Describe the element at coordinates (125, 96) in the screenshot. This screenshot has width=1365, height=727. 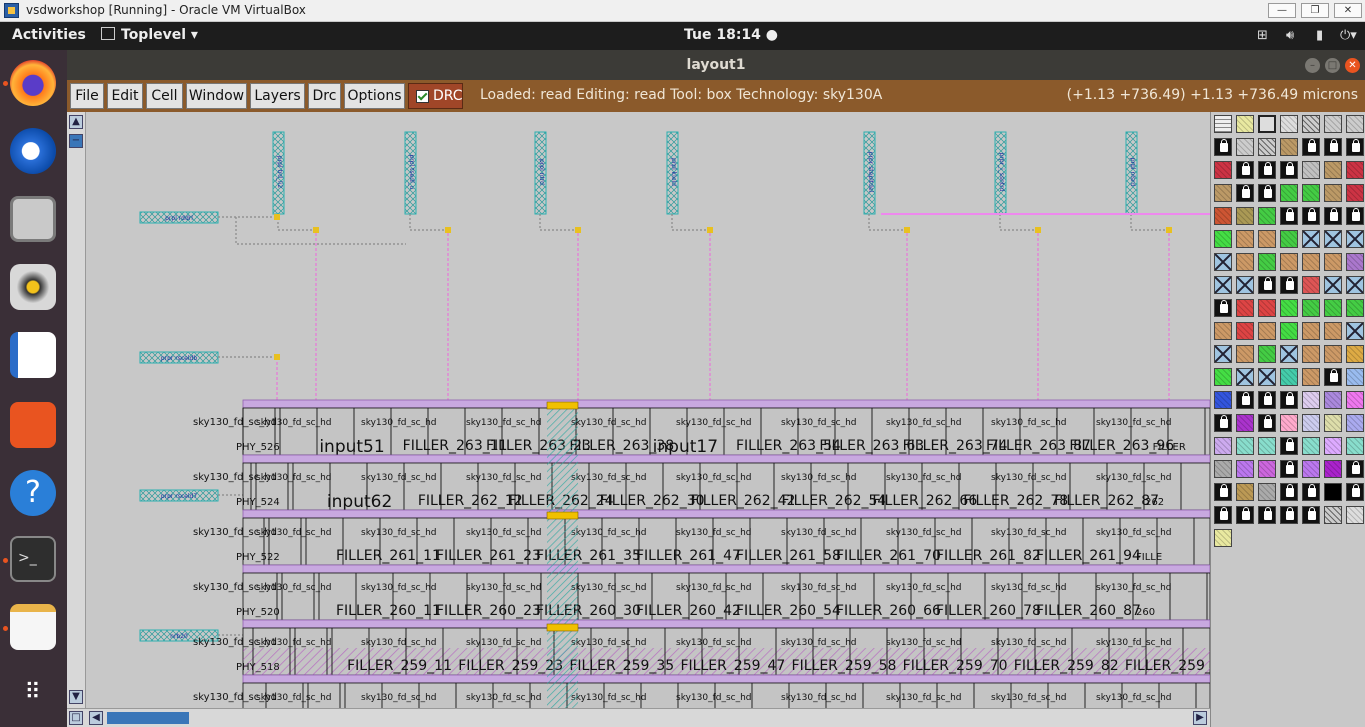
I see `menu-edit: Edit` at that location.